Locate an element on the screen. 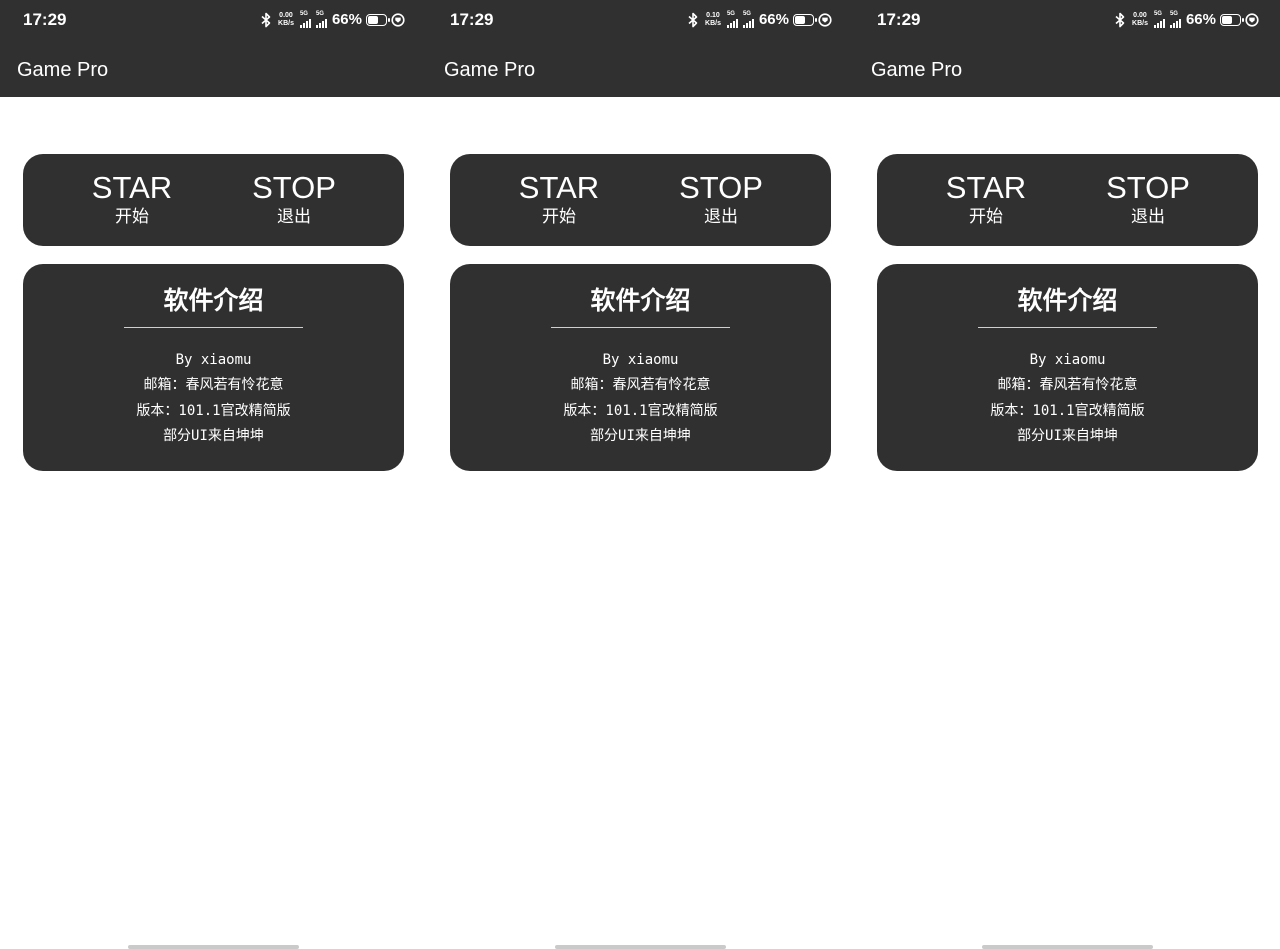  status-icons: 0.10 KB/s 5G 5G 66% is located at coordinates (759, 19).